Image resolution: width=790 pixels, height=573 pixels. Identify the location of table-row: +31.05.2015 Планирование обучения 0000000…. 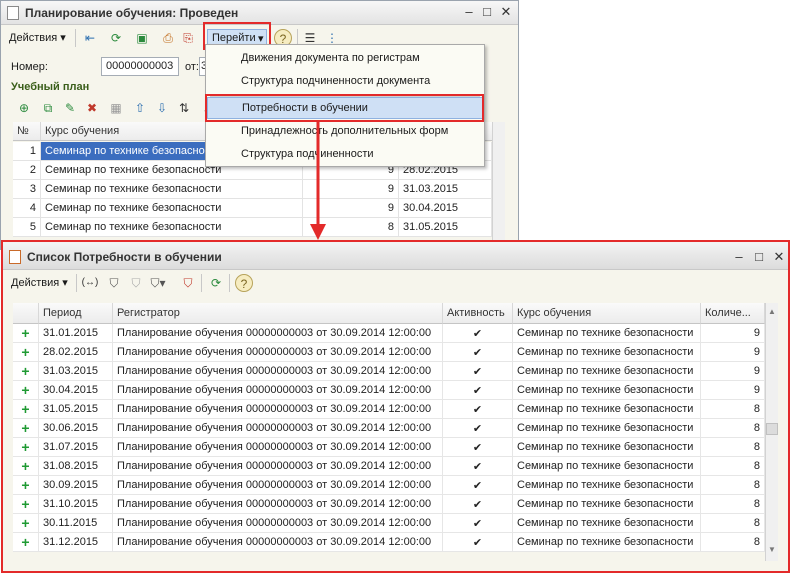
(389, 409).